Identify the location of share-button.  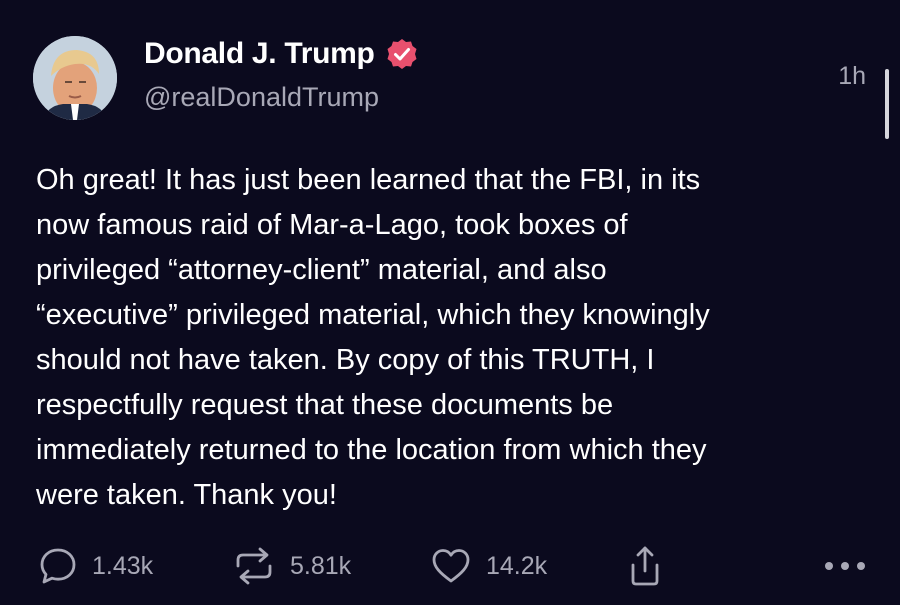
(645, 566).